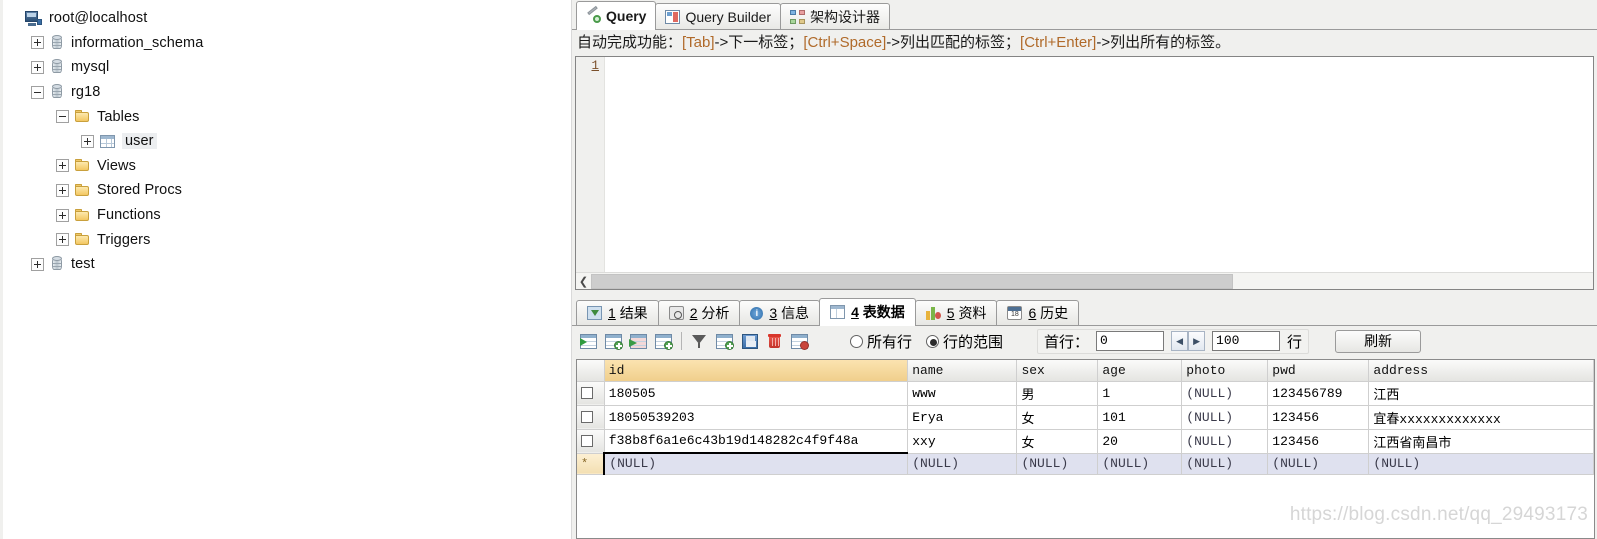 This screenshot has height=539, width=1597. I want to click on row-scope-radio-group: 所有行 行的范围, so click(926, 341).